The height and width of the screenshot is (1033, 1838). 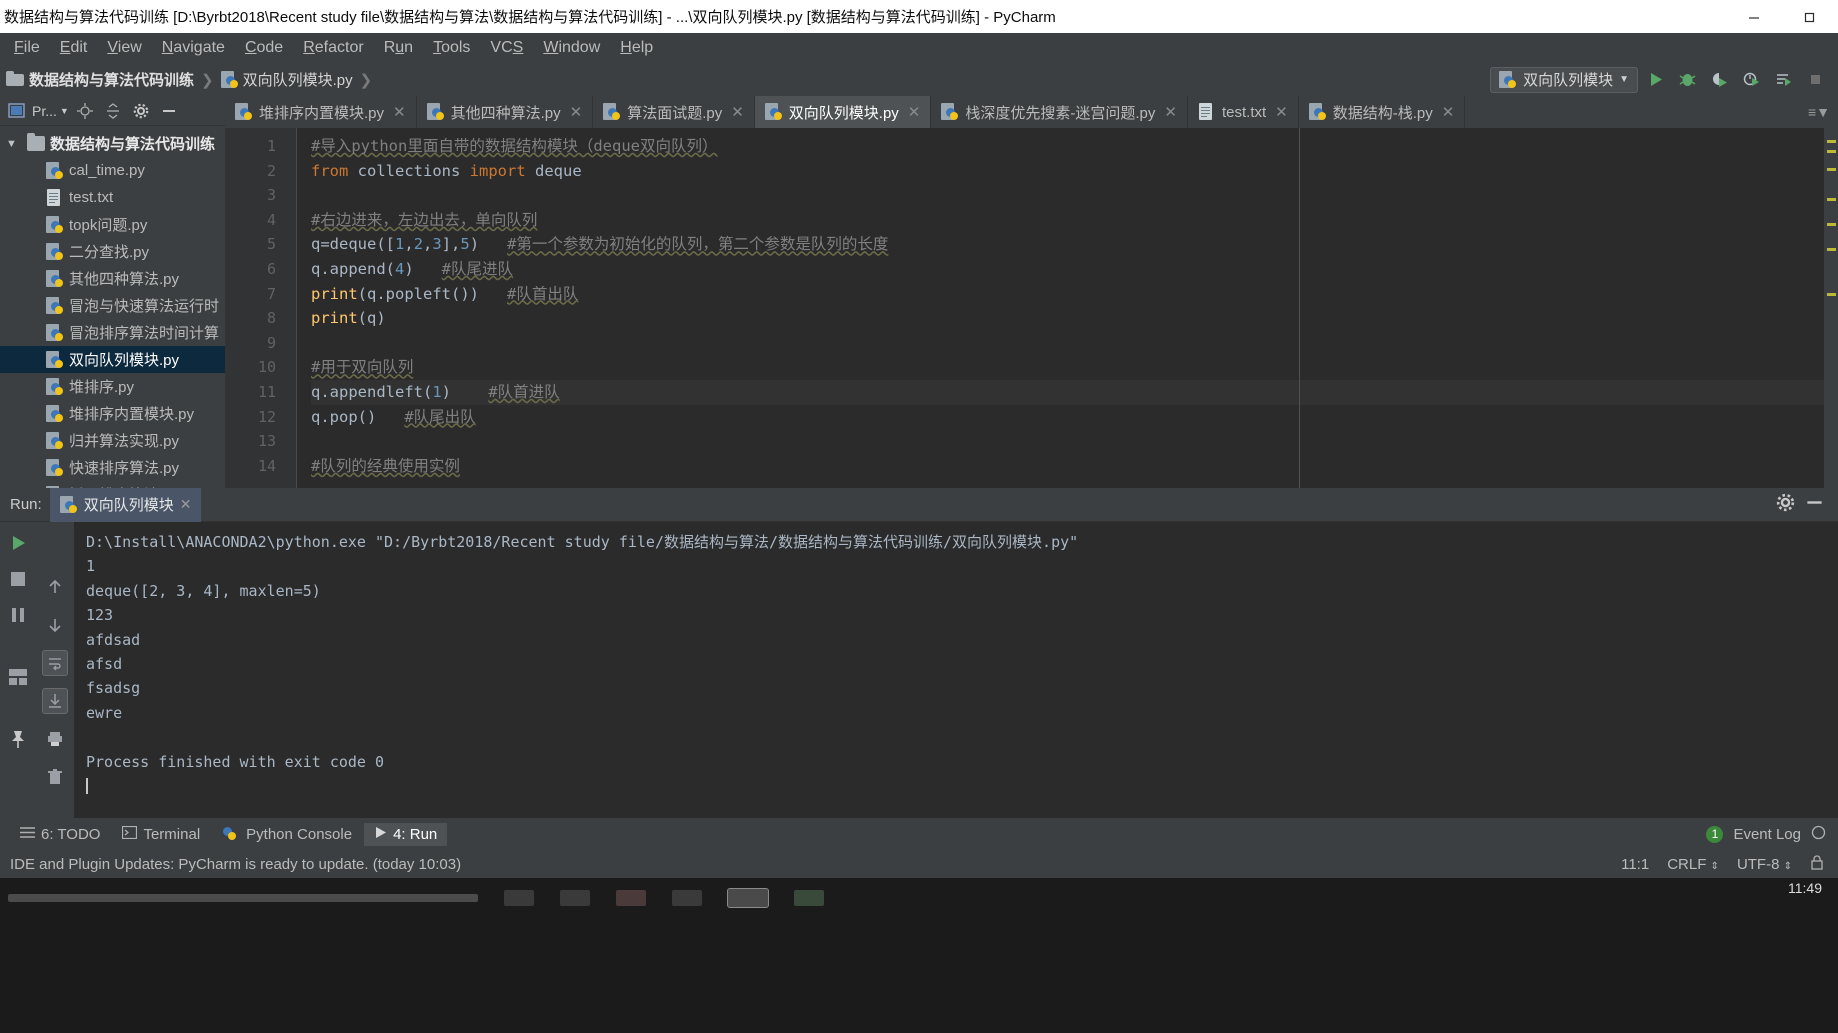 I want to click on collapse-all-icon, so click(x=113, y=111).